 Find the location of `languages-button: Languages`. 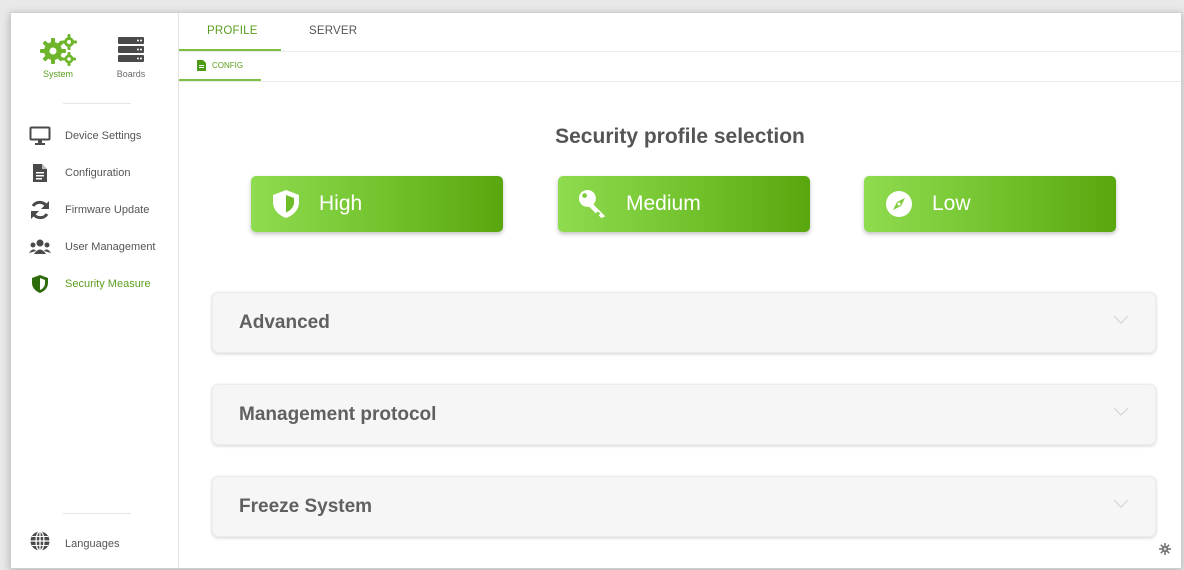

languages-button: Languages is located at coordinates (74, 543).